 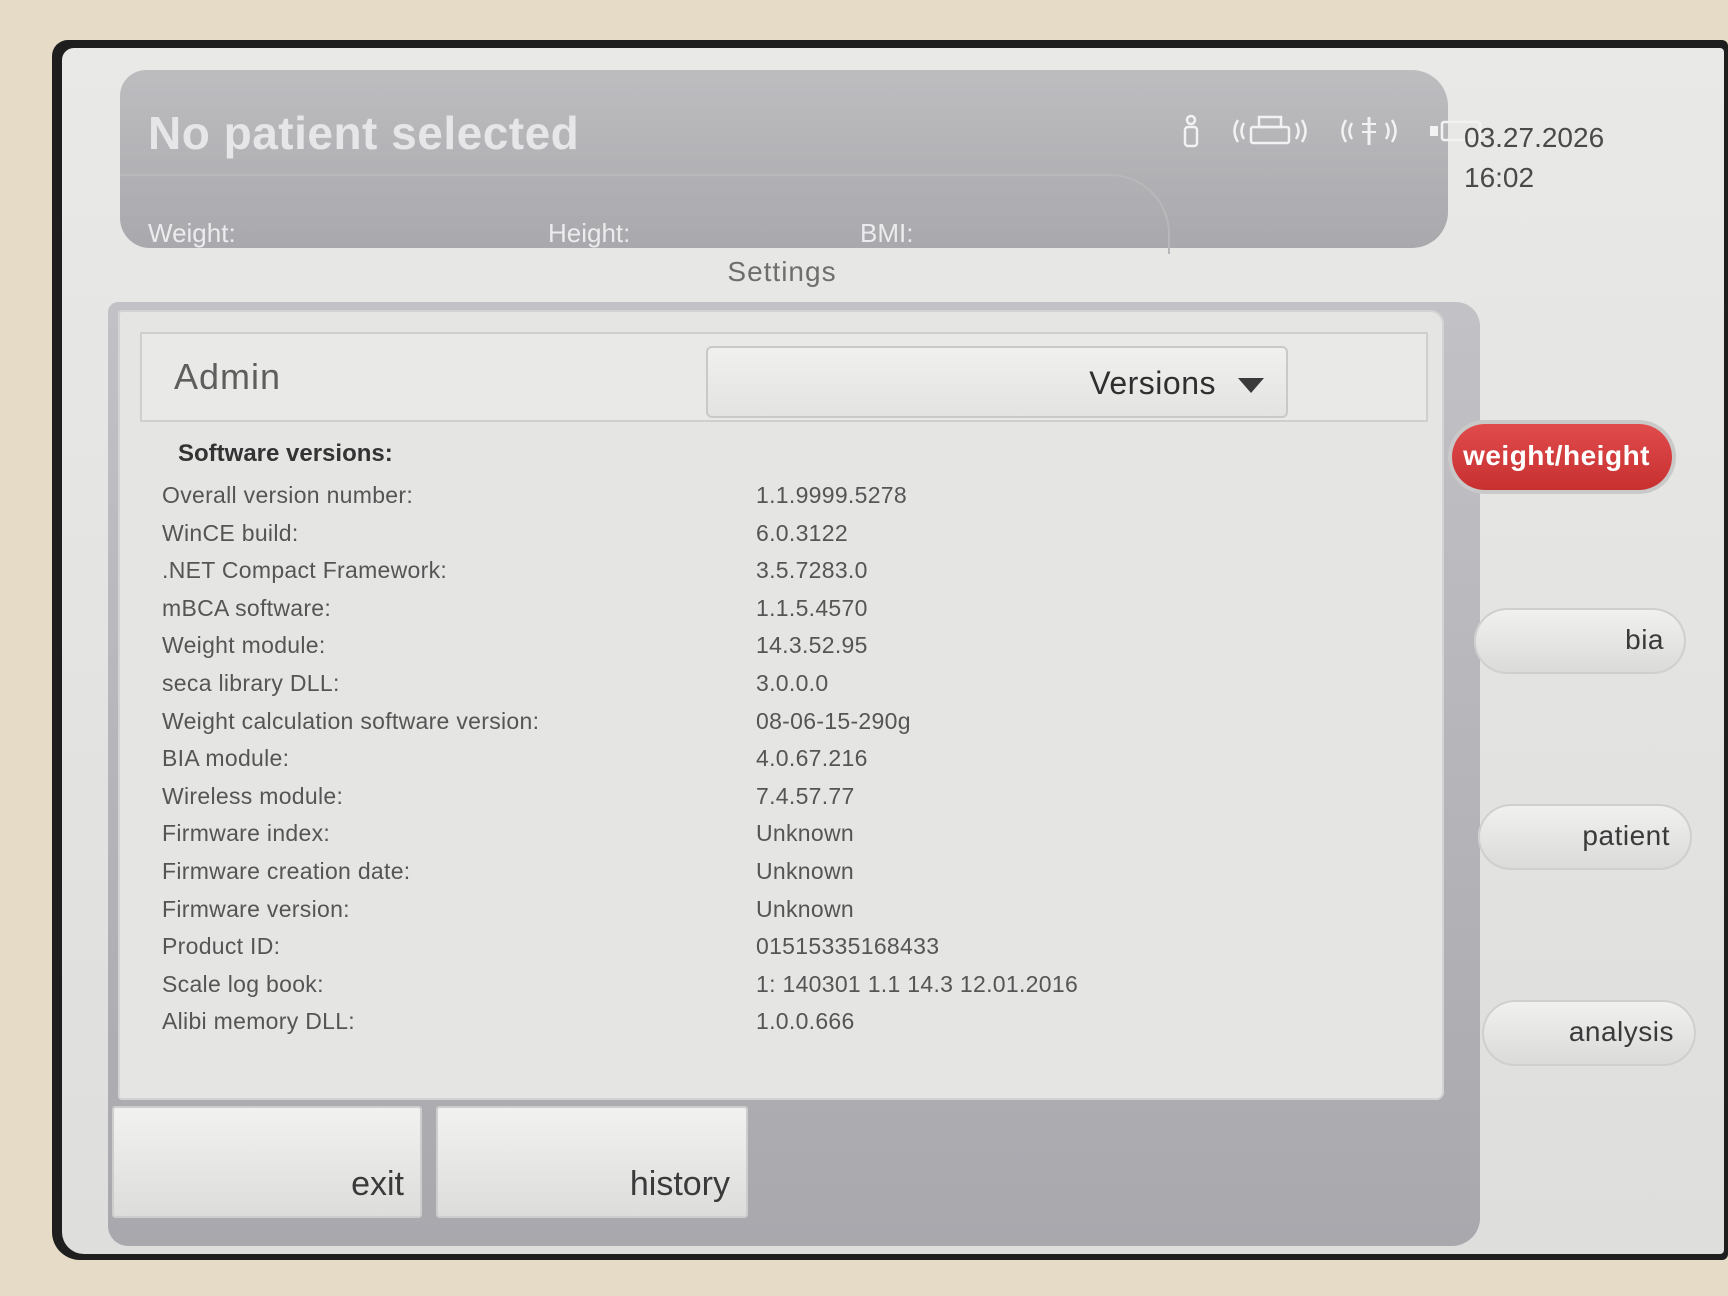 I want to click on version-value: 1.0.0.666, so click(x=805, y=1021).